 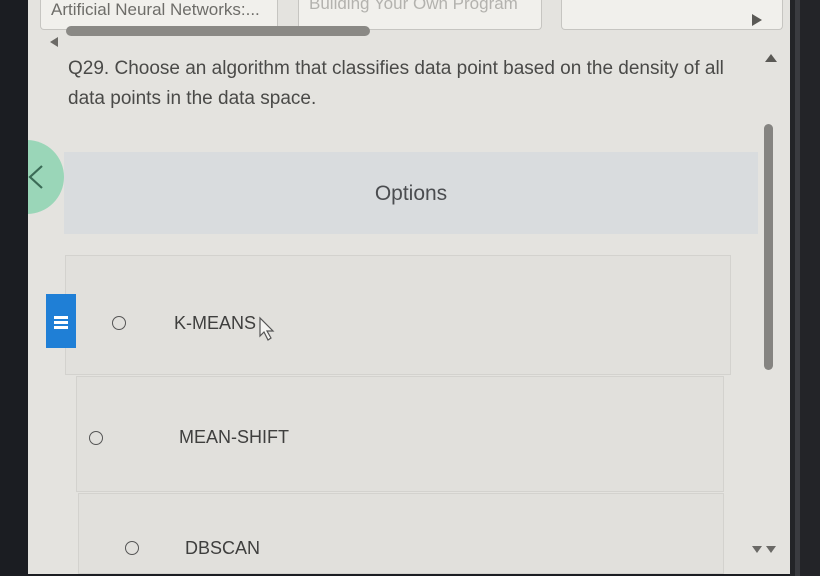 What do you see at coordinates (672, 15) in the screenshot?
I see `tab-blank` at bounding box center [672, 15].